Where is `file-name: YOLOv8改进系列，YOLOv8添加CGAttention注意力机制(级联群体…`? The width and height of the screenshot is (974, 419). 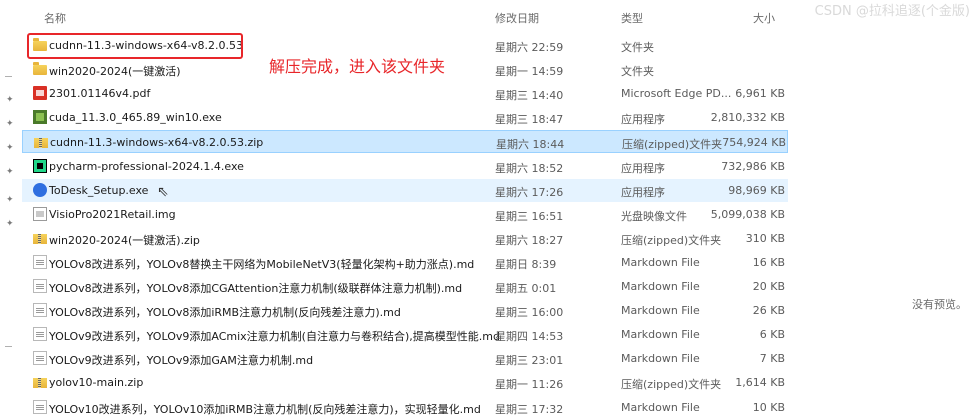 file-name: YOLOv8改进系列，YOLOv8添加CGAttention注意力机制(级联群体… is located at coordinates (256, 288).